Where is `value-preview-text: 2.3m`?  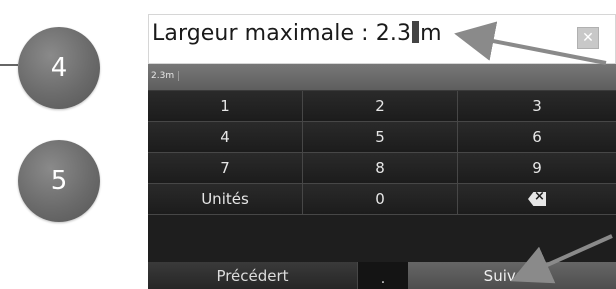
value-preview-text: 2.3m is located at coordinates (165, 76).